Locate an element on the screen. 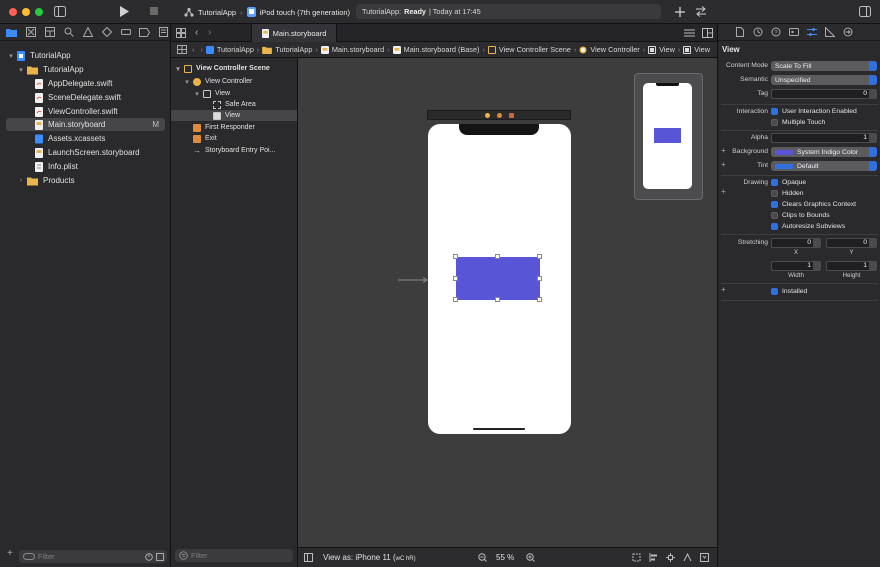  outline-item-scene: ▾ View Controller Scene is located at coordinates (220, 68).